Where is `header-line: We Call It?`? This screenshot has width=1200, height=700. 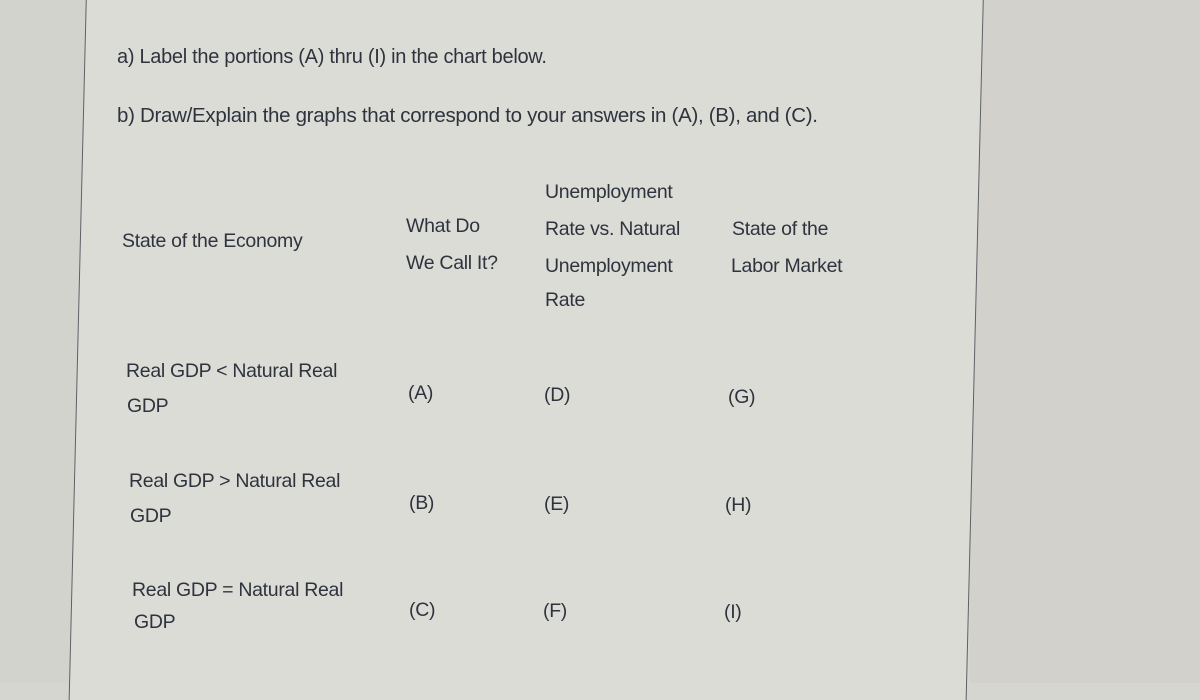 header-line: We Call It? is located at coordinates (452, 263).